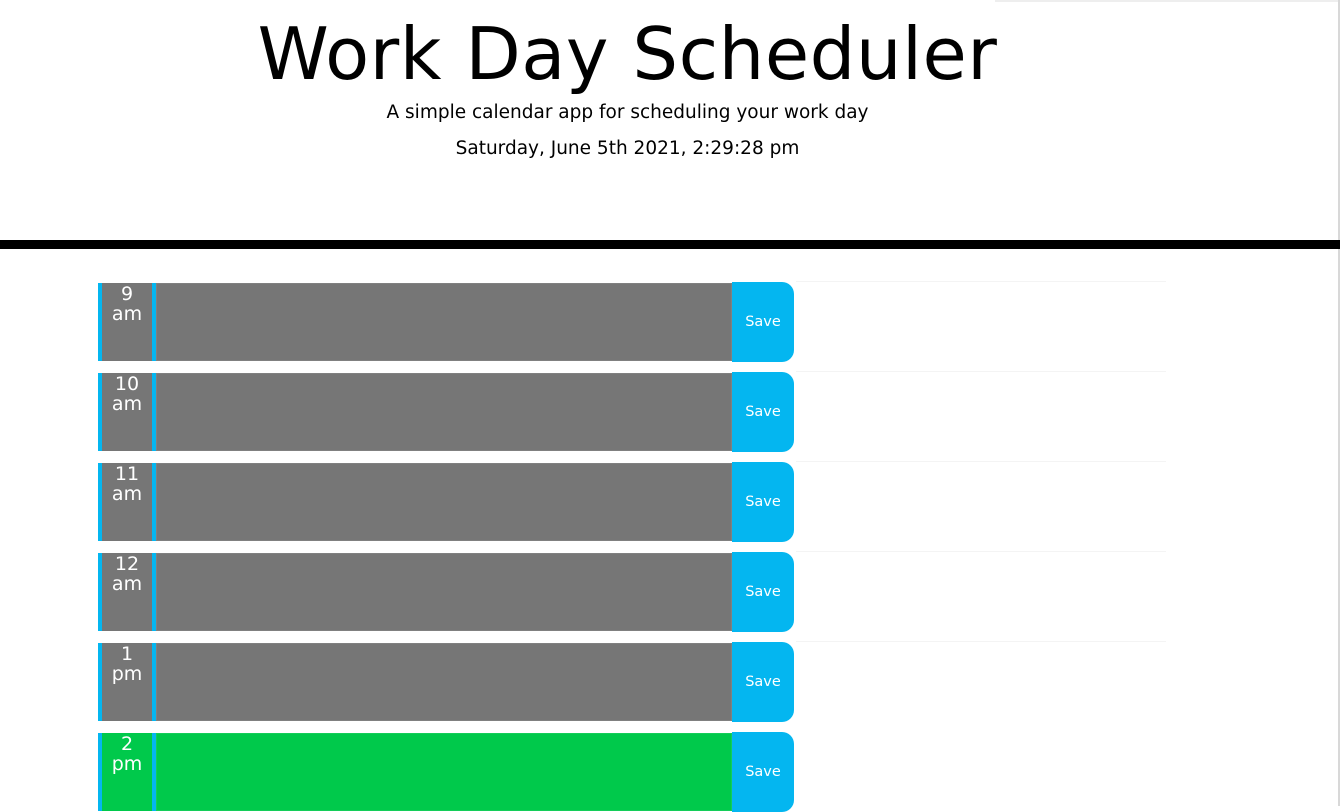 Image resolution: width=1342 pixels, height=812 pixels. I want to click on hour-number: 1, so click(127, 654).